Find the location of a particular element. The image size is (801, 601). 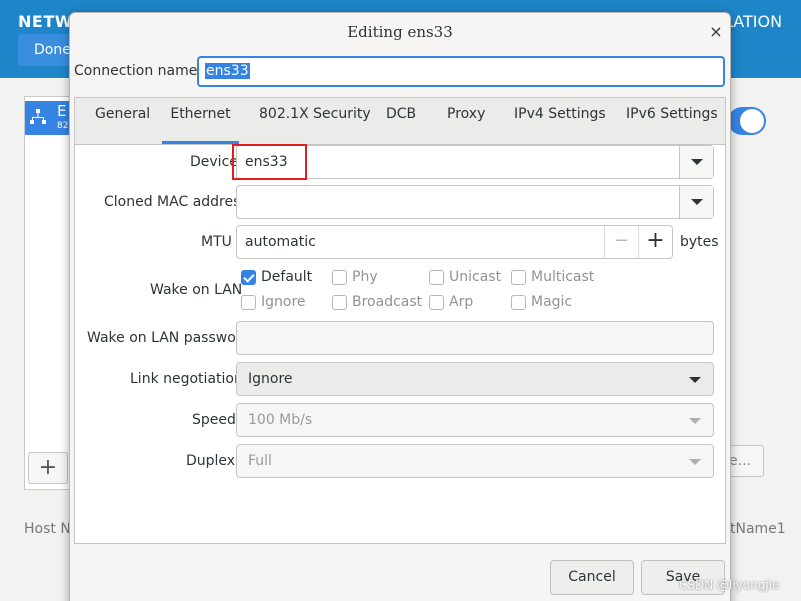

add-connection-button: + is located at coordinates (48, 468).